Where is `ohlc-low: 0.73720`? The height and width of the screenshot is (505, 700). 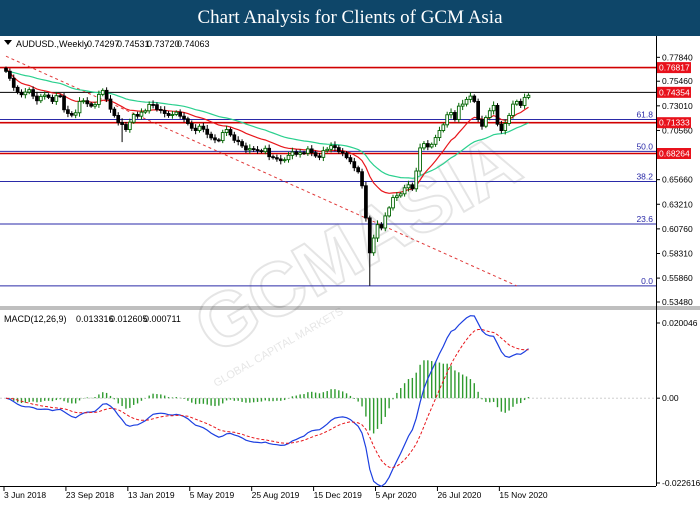
ohlc-low: 0.73720 is located at coordinates (163, 44).